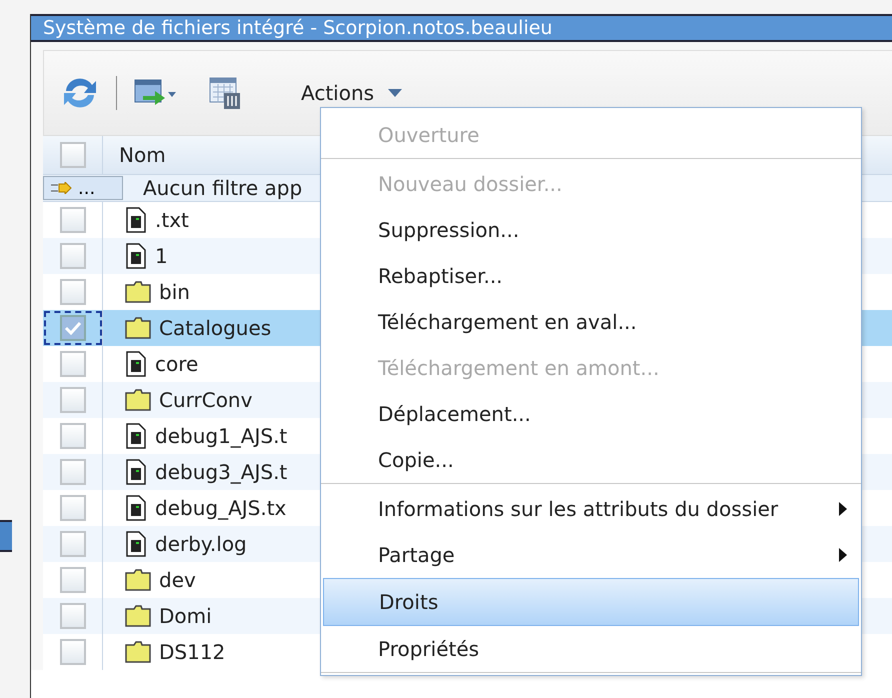  I want to click on menu-item: Informations sur les attributs du dossier, so click(591, 509).